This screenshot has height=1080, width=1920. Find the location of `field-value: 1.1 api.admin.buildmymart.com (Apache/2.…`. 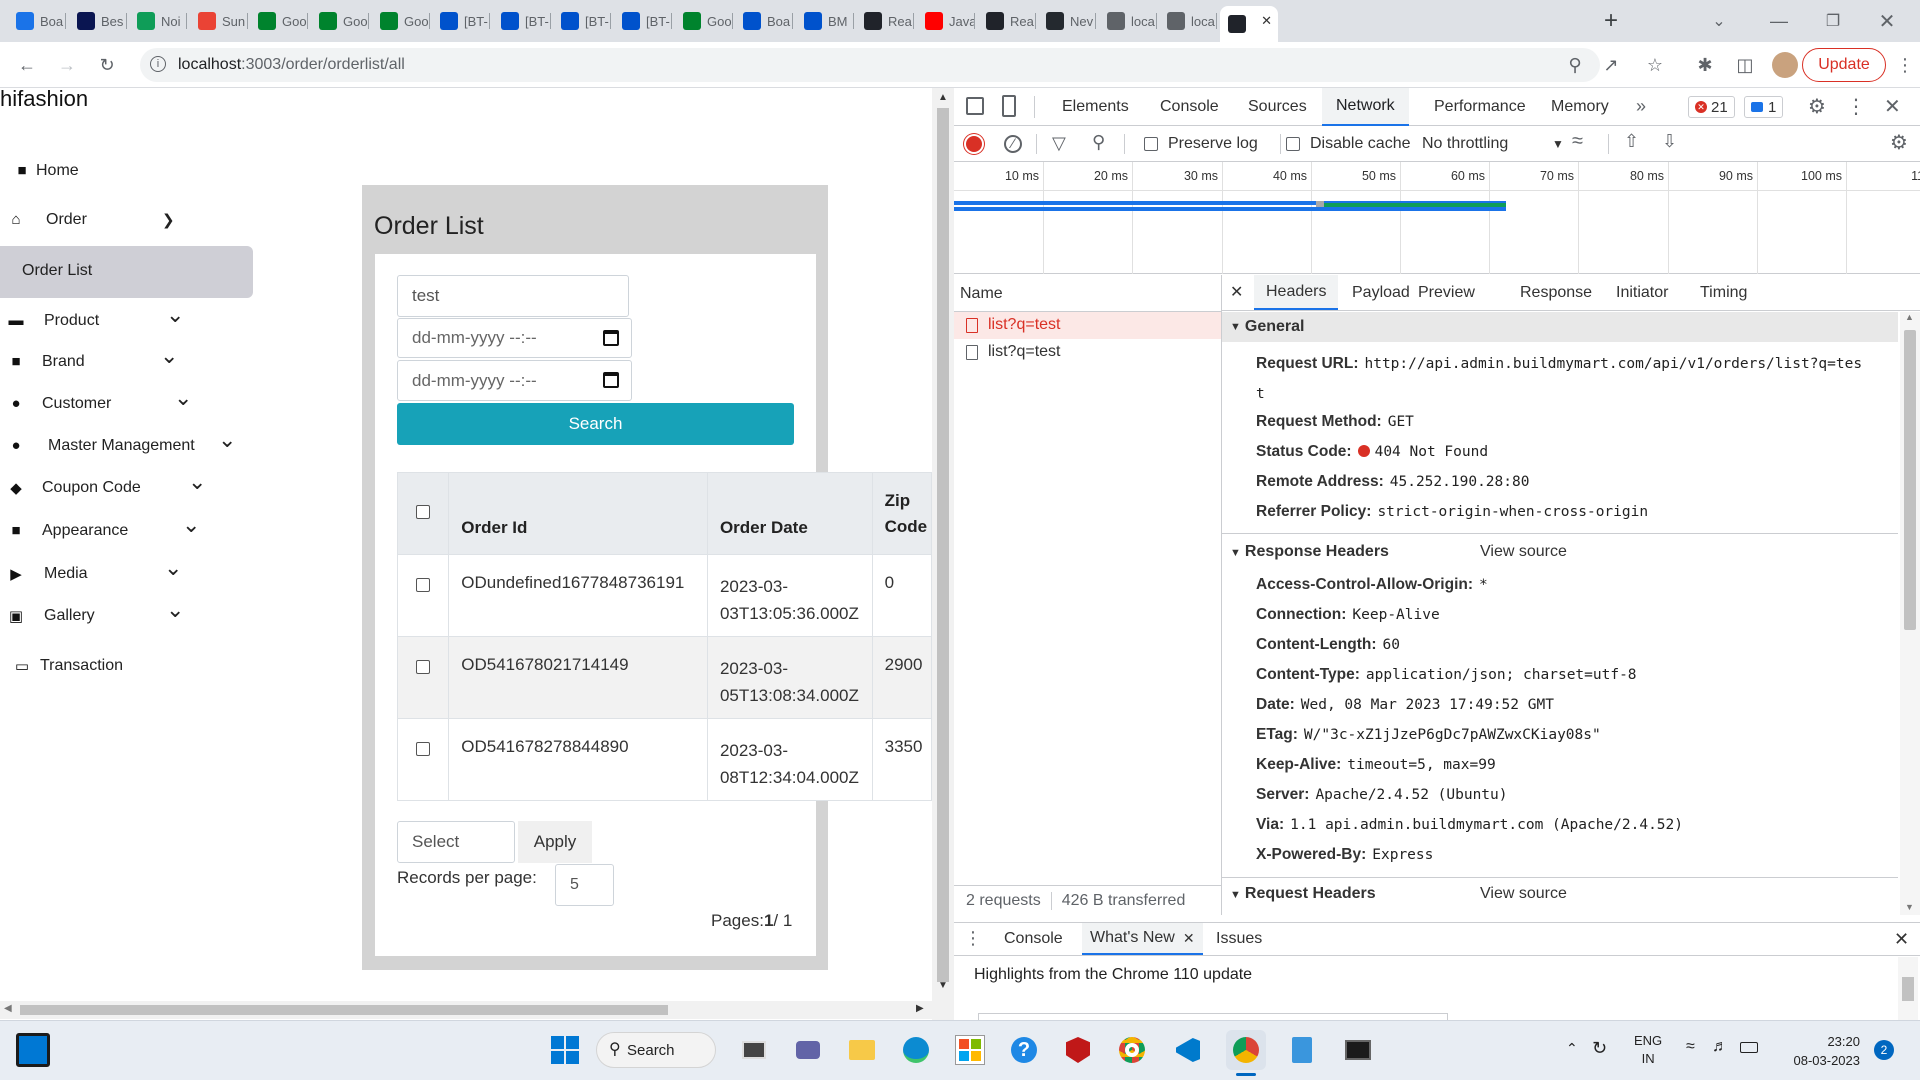

field-value: 1.1 api.admin.buildmymart.com (Apache/2.… is located at coordinates (1486, 825).